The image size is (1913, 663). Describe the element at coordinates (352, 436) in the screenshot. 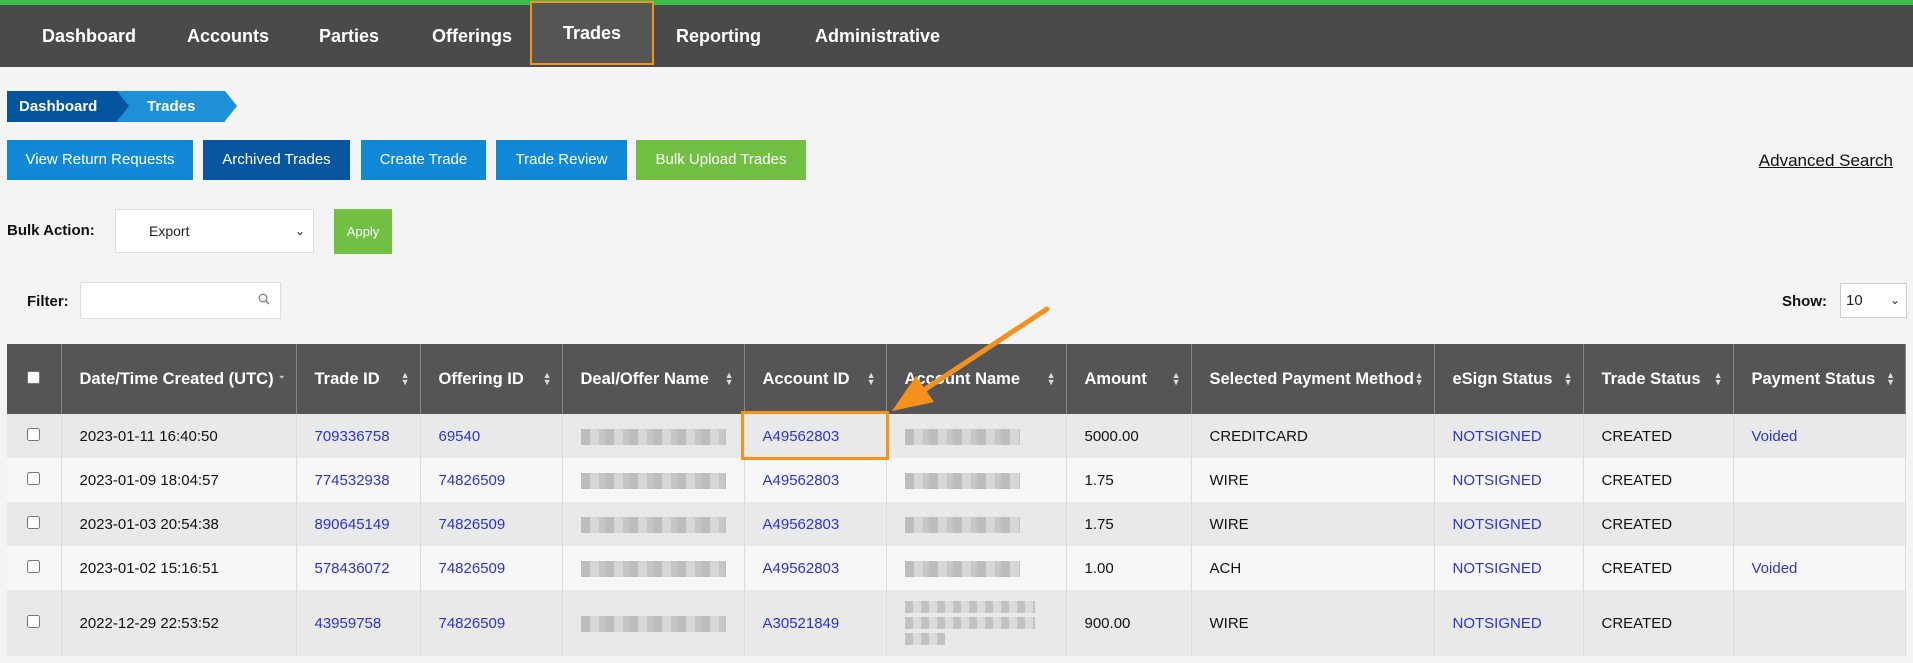

I see `trade-id-link: 709336758` at that location.